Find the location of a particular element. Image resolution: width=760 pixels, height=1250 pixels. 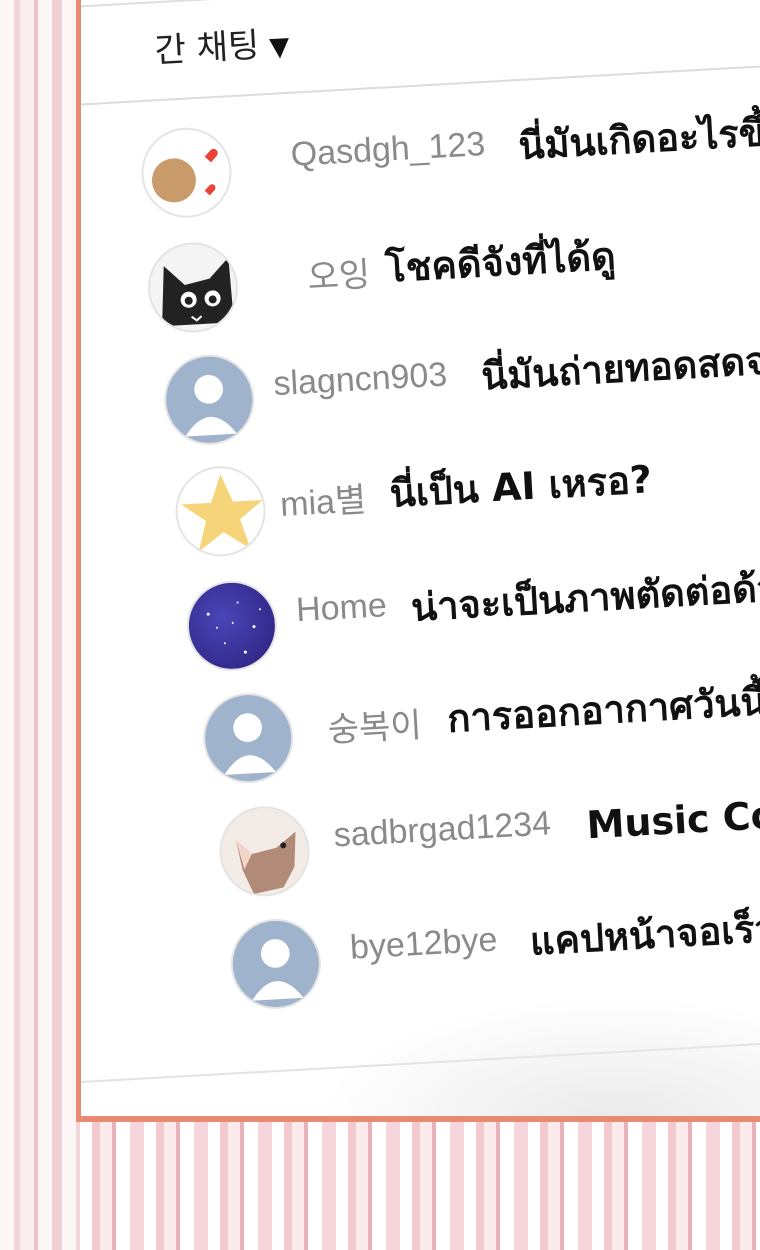

chat-title-label: 간 채팅 is located at coordinates (207, 48).